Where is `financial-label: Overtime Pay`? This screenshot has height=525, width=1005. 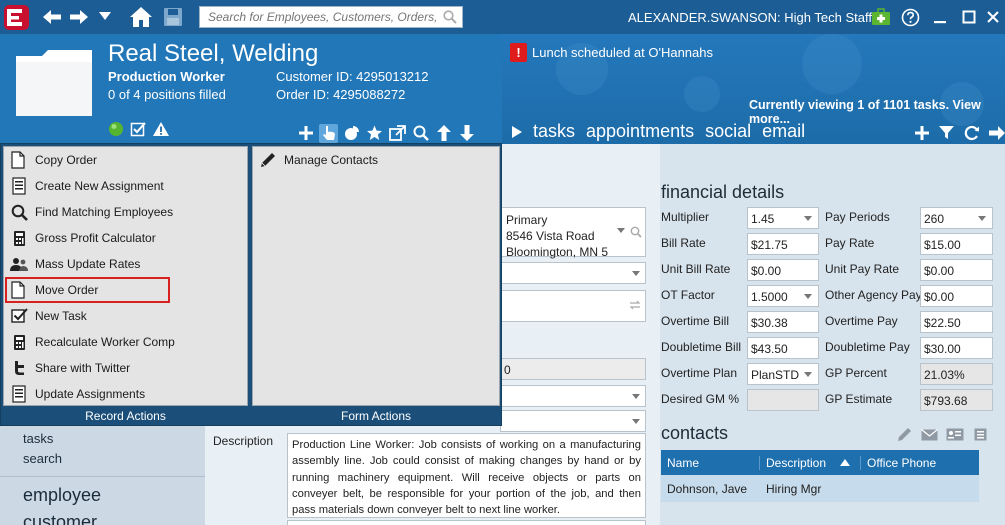
financial-label: Overtime Pay is located at coordinates (861, 321).